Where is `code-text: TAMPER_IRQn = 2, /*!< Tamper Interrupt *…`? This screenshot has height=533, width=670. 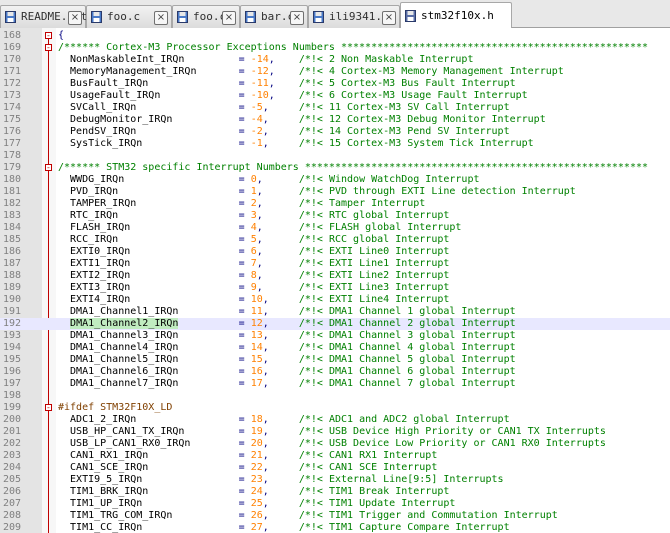 code-text: TAMPER_IRQn = 2, /*!< Tamper Interrupt *… is located at coordinates (364, 204).